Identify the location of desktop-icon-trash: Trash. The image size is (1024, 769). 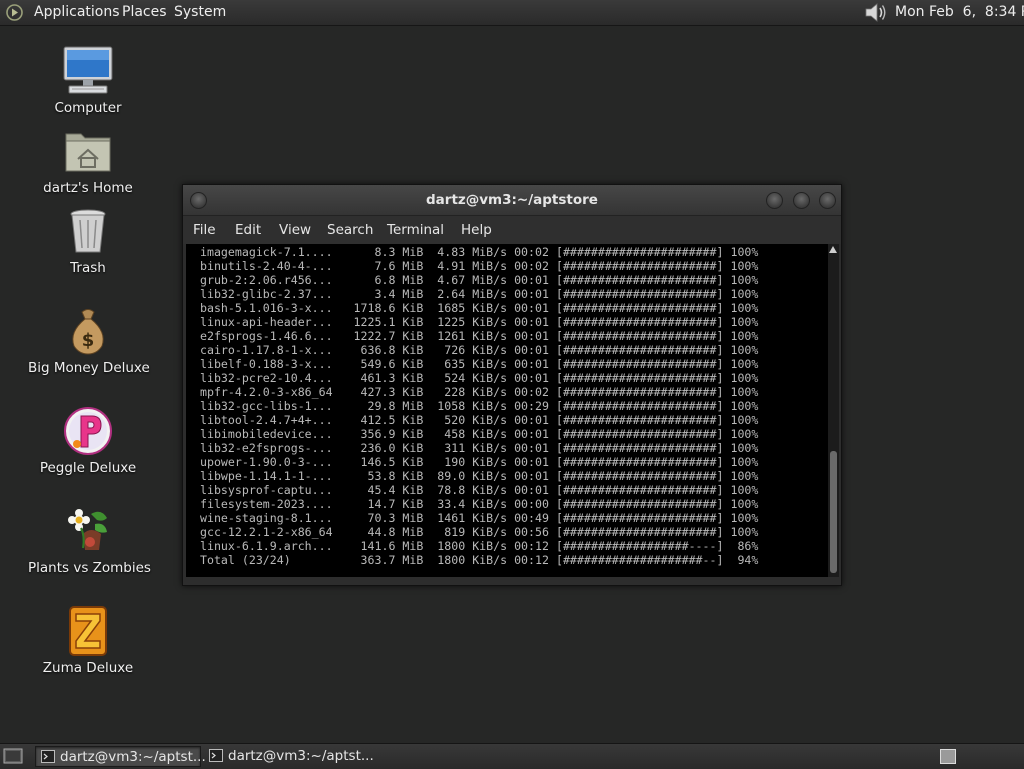
(88, 240).